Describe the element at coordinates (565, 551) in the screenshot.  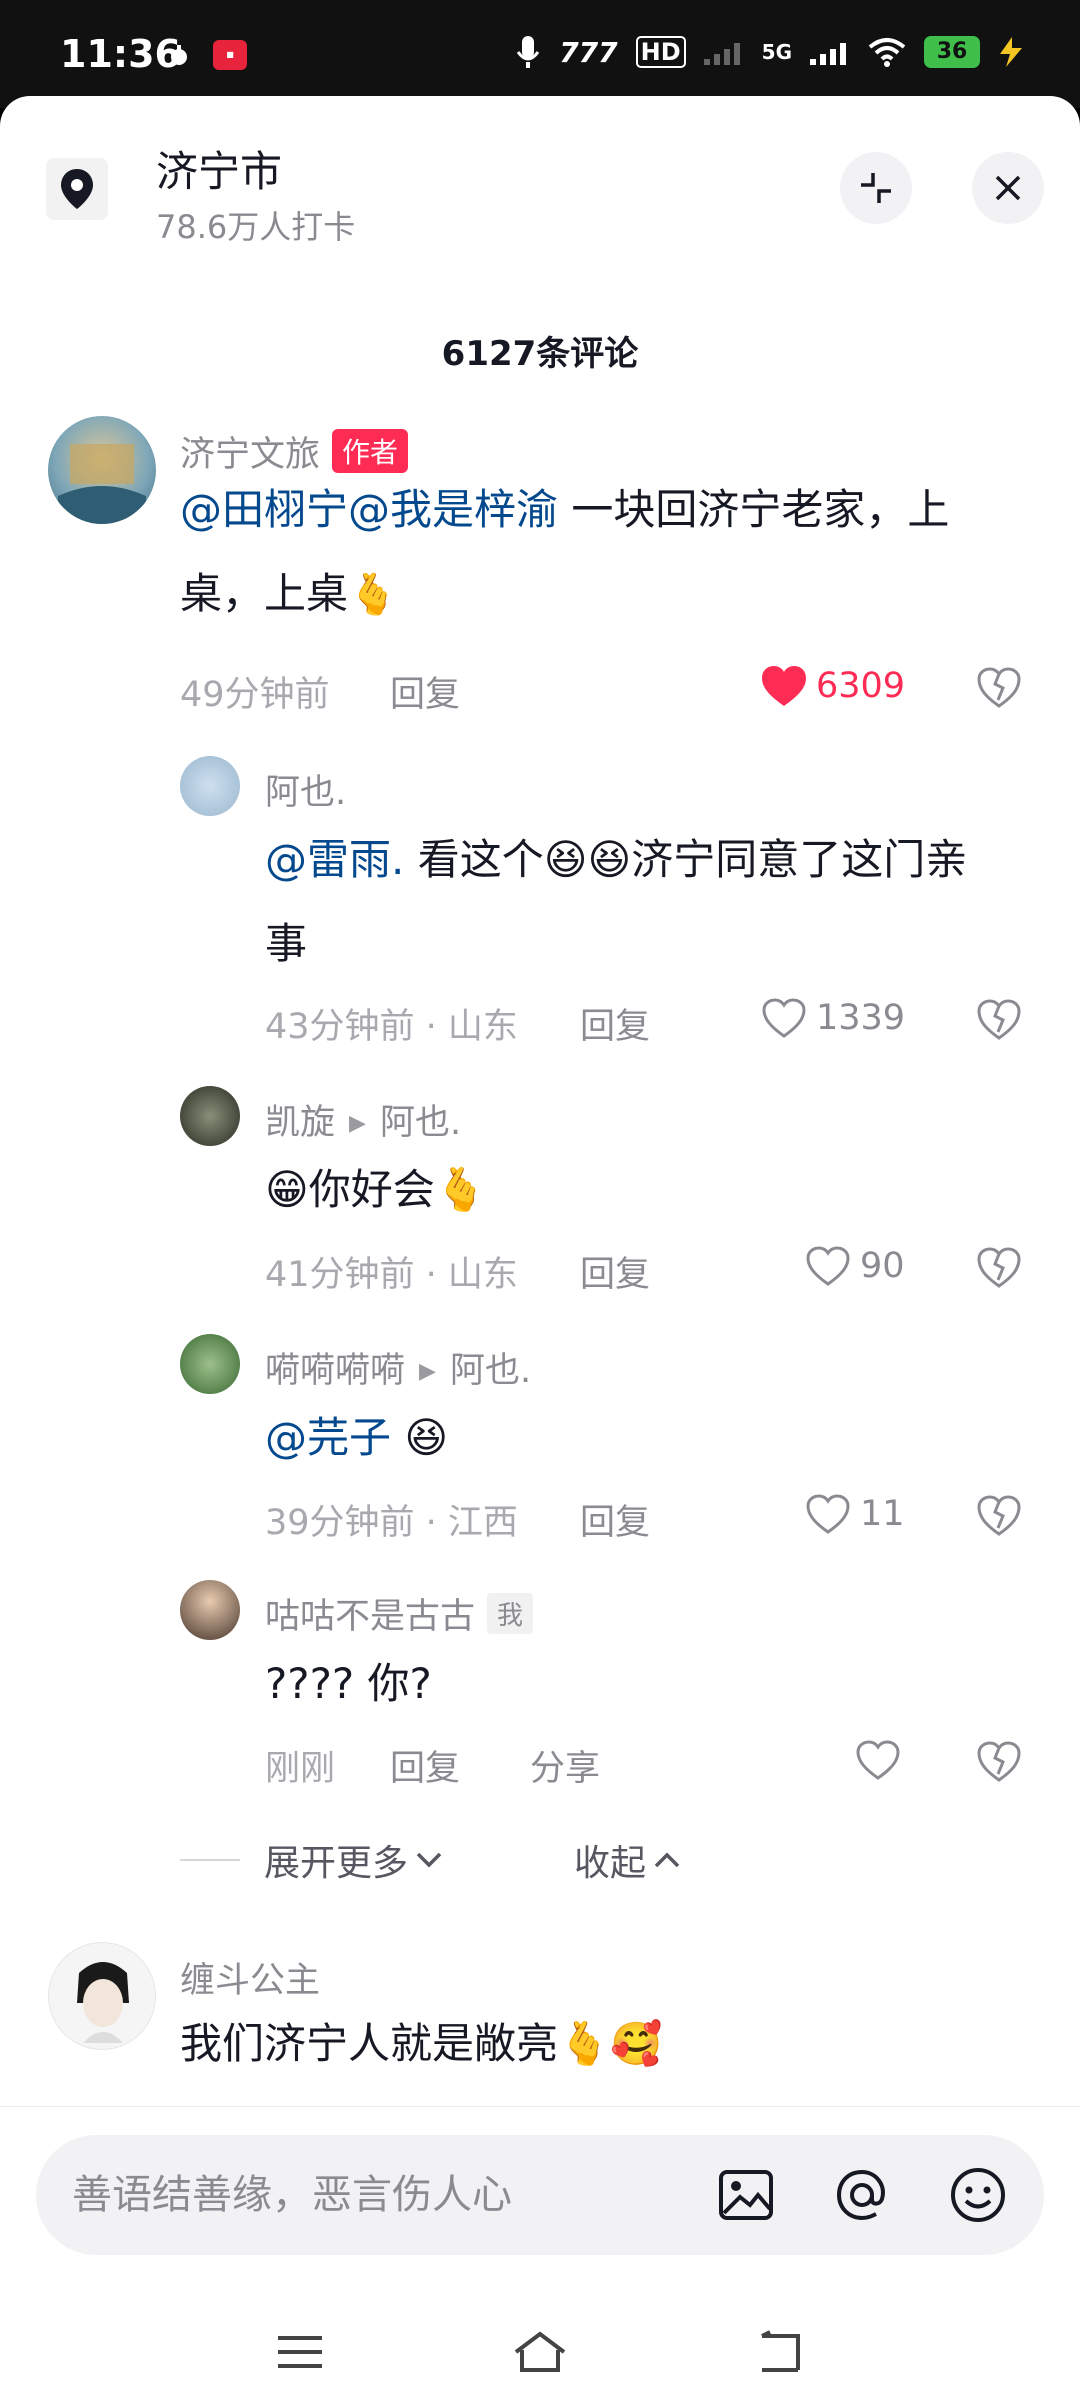
I see `comment-text: @田栩宁@我是梓渝 一块回济宁老家，上 桌，上桌🫰` at that location.